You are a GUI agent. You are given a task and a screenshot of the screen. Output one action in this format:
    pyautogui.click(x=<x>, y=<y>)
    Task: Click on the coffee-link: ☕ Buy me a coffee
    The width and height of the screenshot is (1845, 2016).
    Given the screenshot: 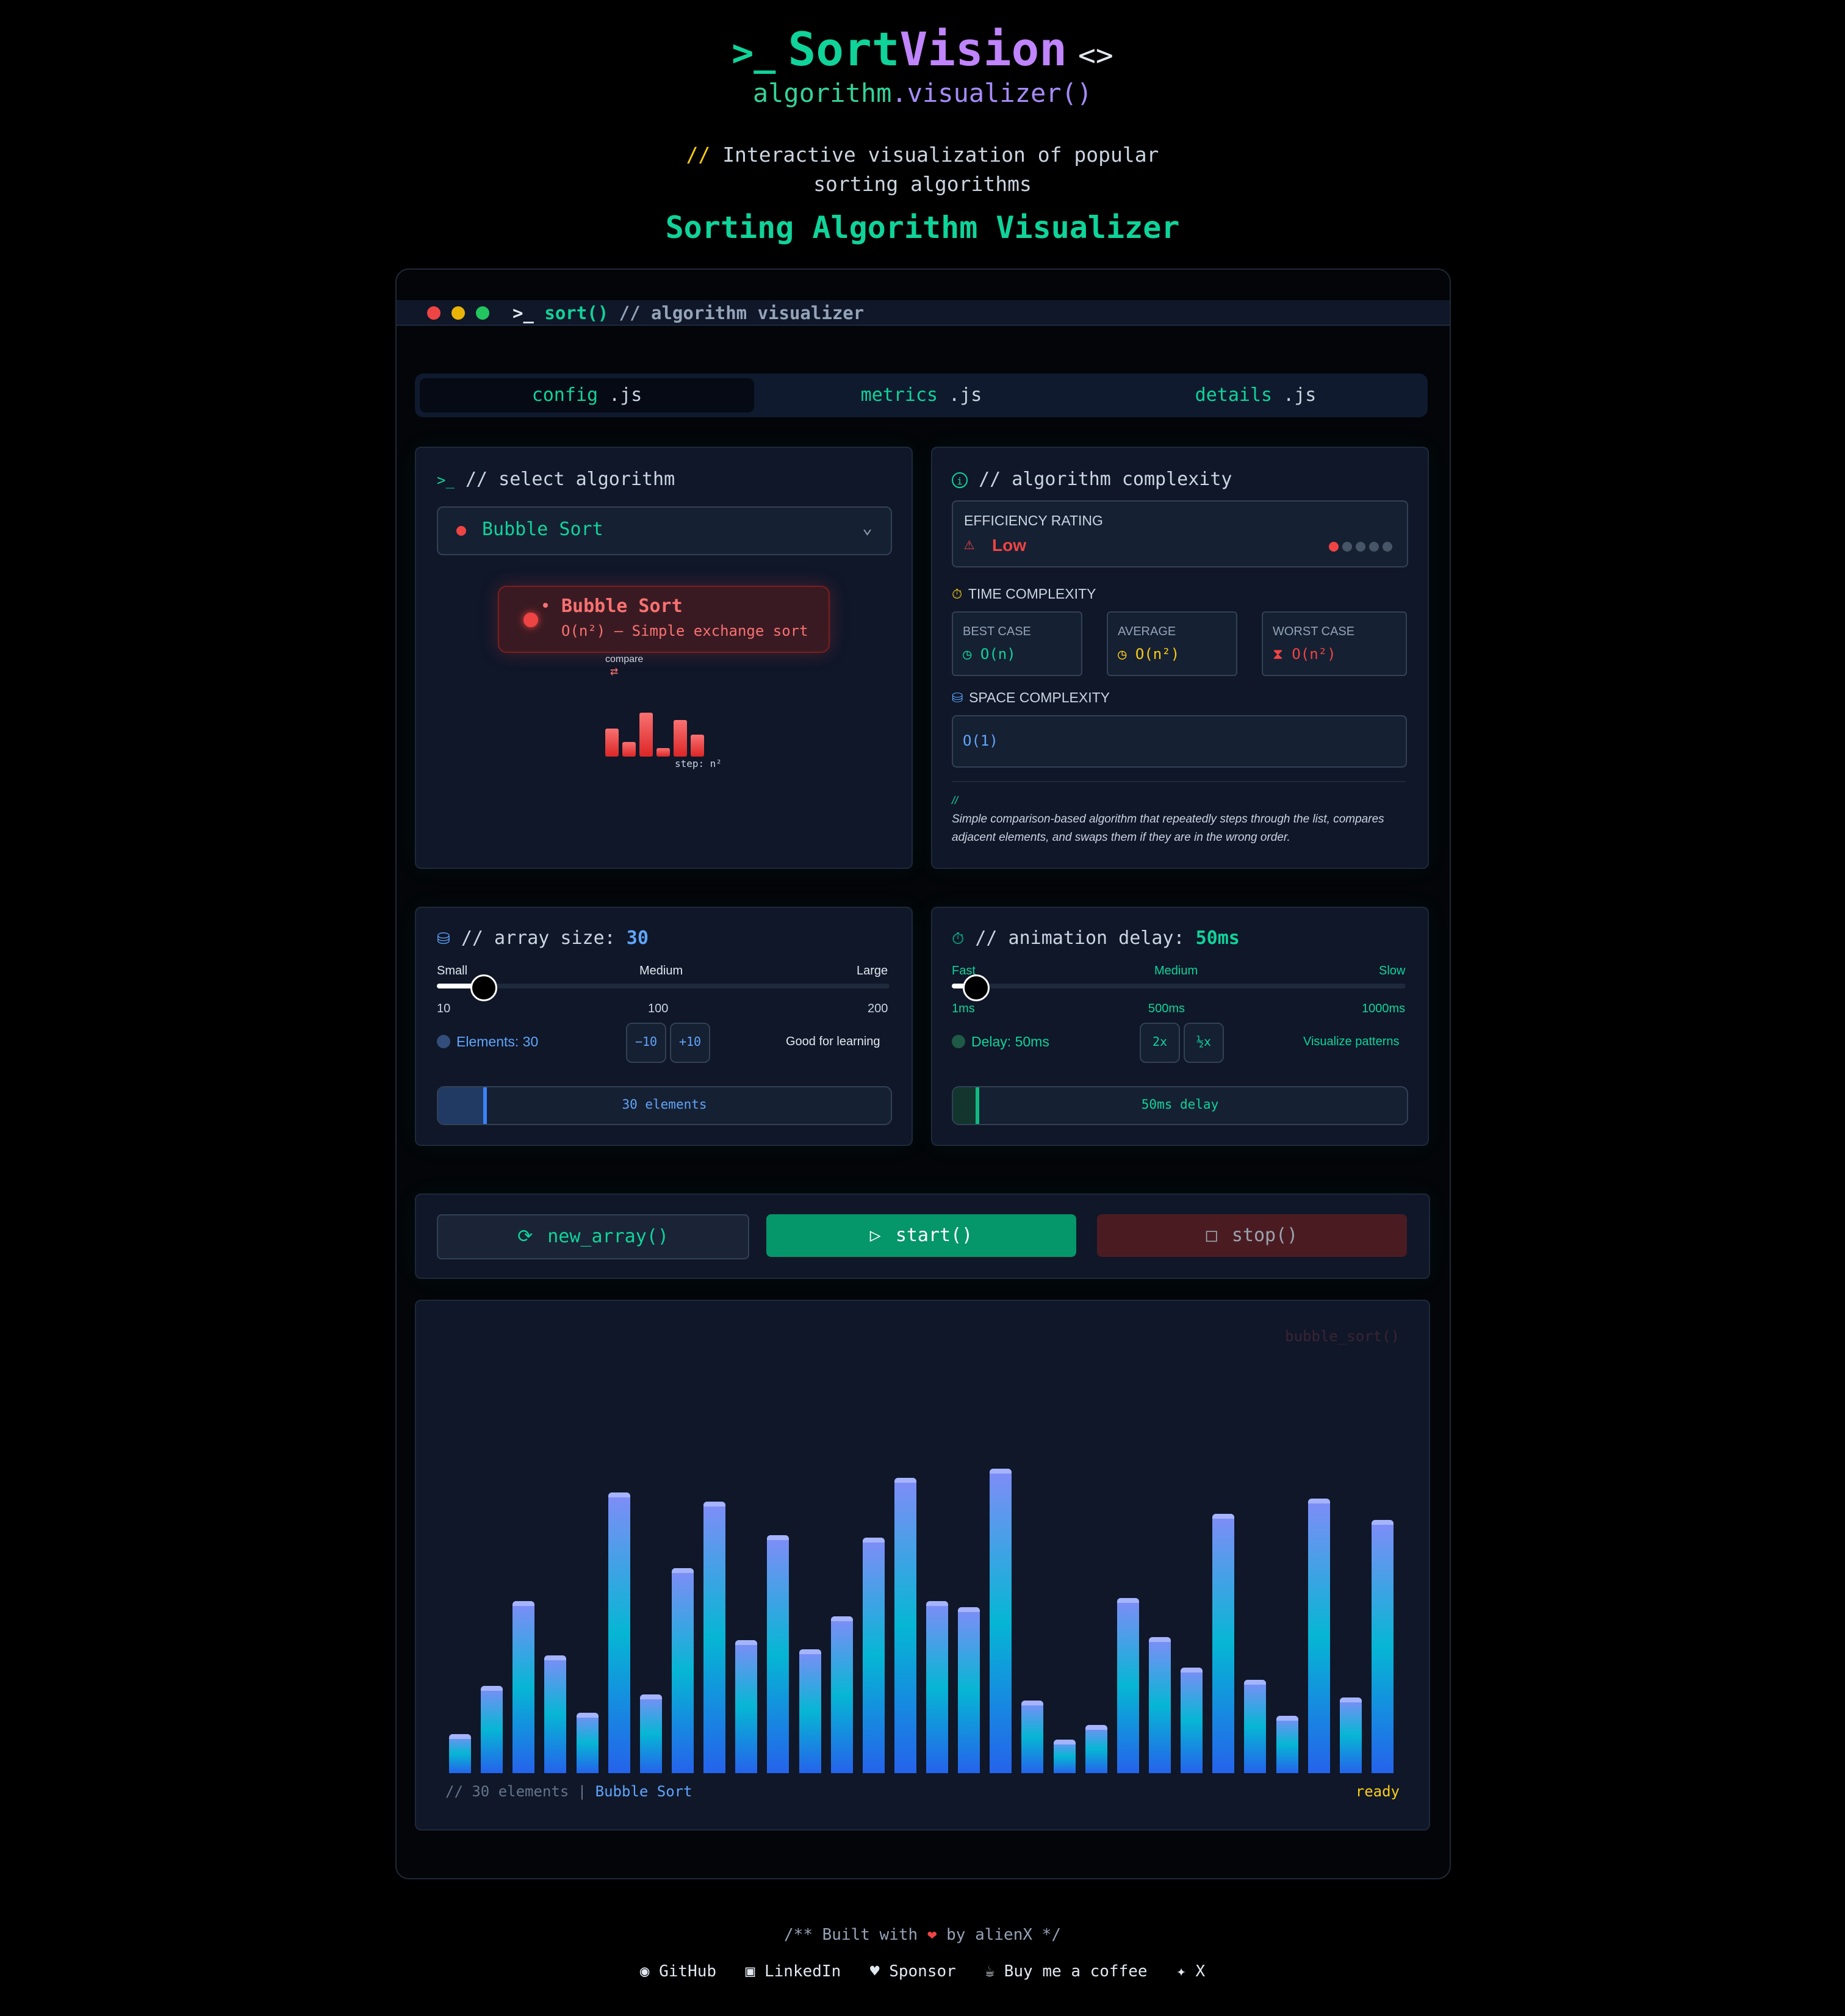 What is the action you would take?
    pyautogui.click(x=1066, y=1971)
    